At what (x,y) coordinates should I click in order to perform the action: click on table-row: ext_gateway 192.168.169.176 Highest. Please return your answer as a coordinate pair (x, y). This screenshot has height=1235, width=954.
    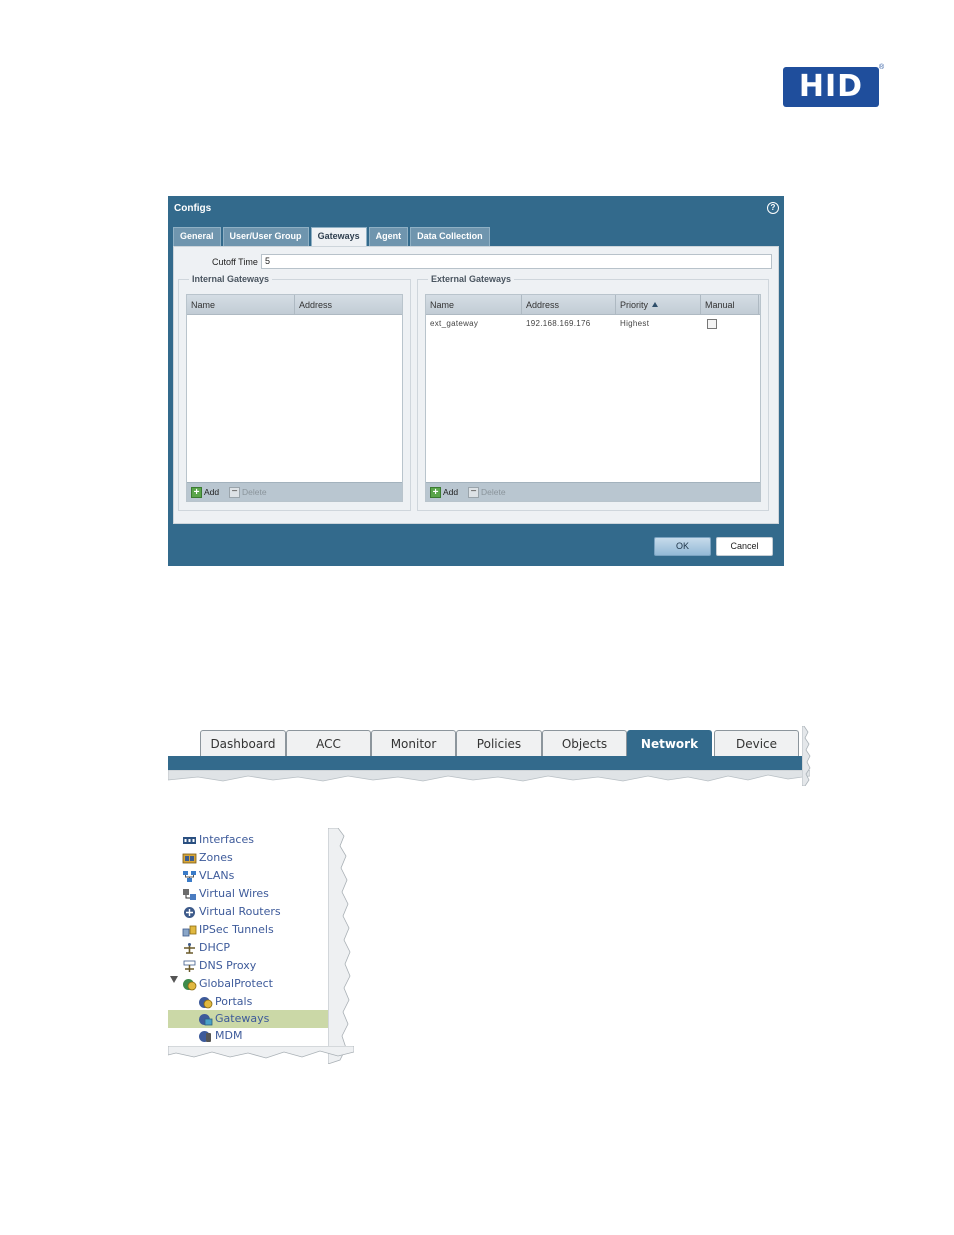
    Looking at the image, I should click on (593, 324).